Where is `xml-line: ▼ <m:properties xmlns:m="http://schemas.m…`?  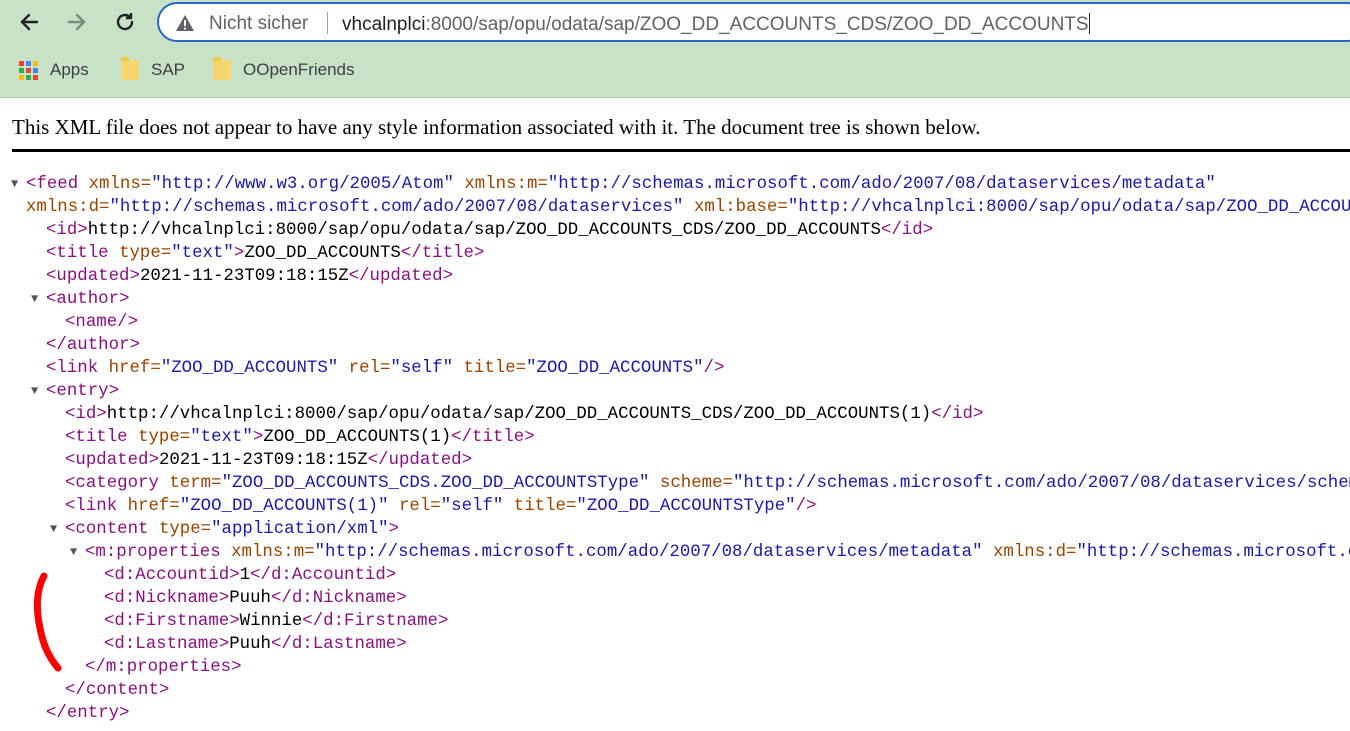
xml-line: ▼ <m:properties xmlns:m="http://schemas.m… is located at coordinates (675, 552).